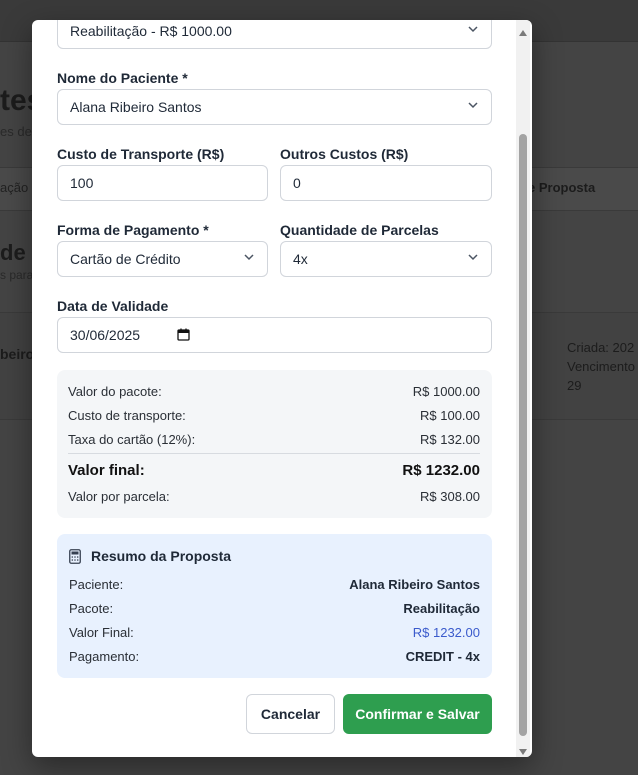 The image size is (638, 775). I want to click on background-column-header-left: ação, so click(14, 187).